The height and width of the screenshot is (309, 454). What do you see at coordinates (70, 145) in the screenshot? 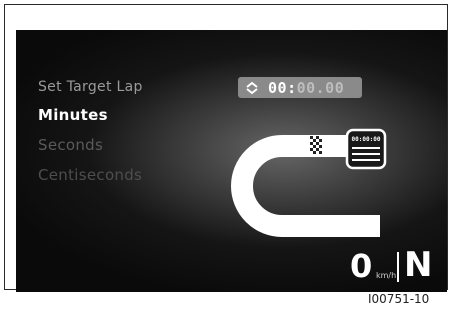
I see `menu-item-seconds: Seconds` at bounding box center [70, 145].